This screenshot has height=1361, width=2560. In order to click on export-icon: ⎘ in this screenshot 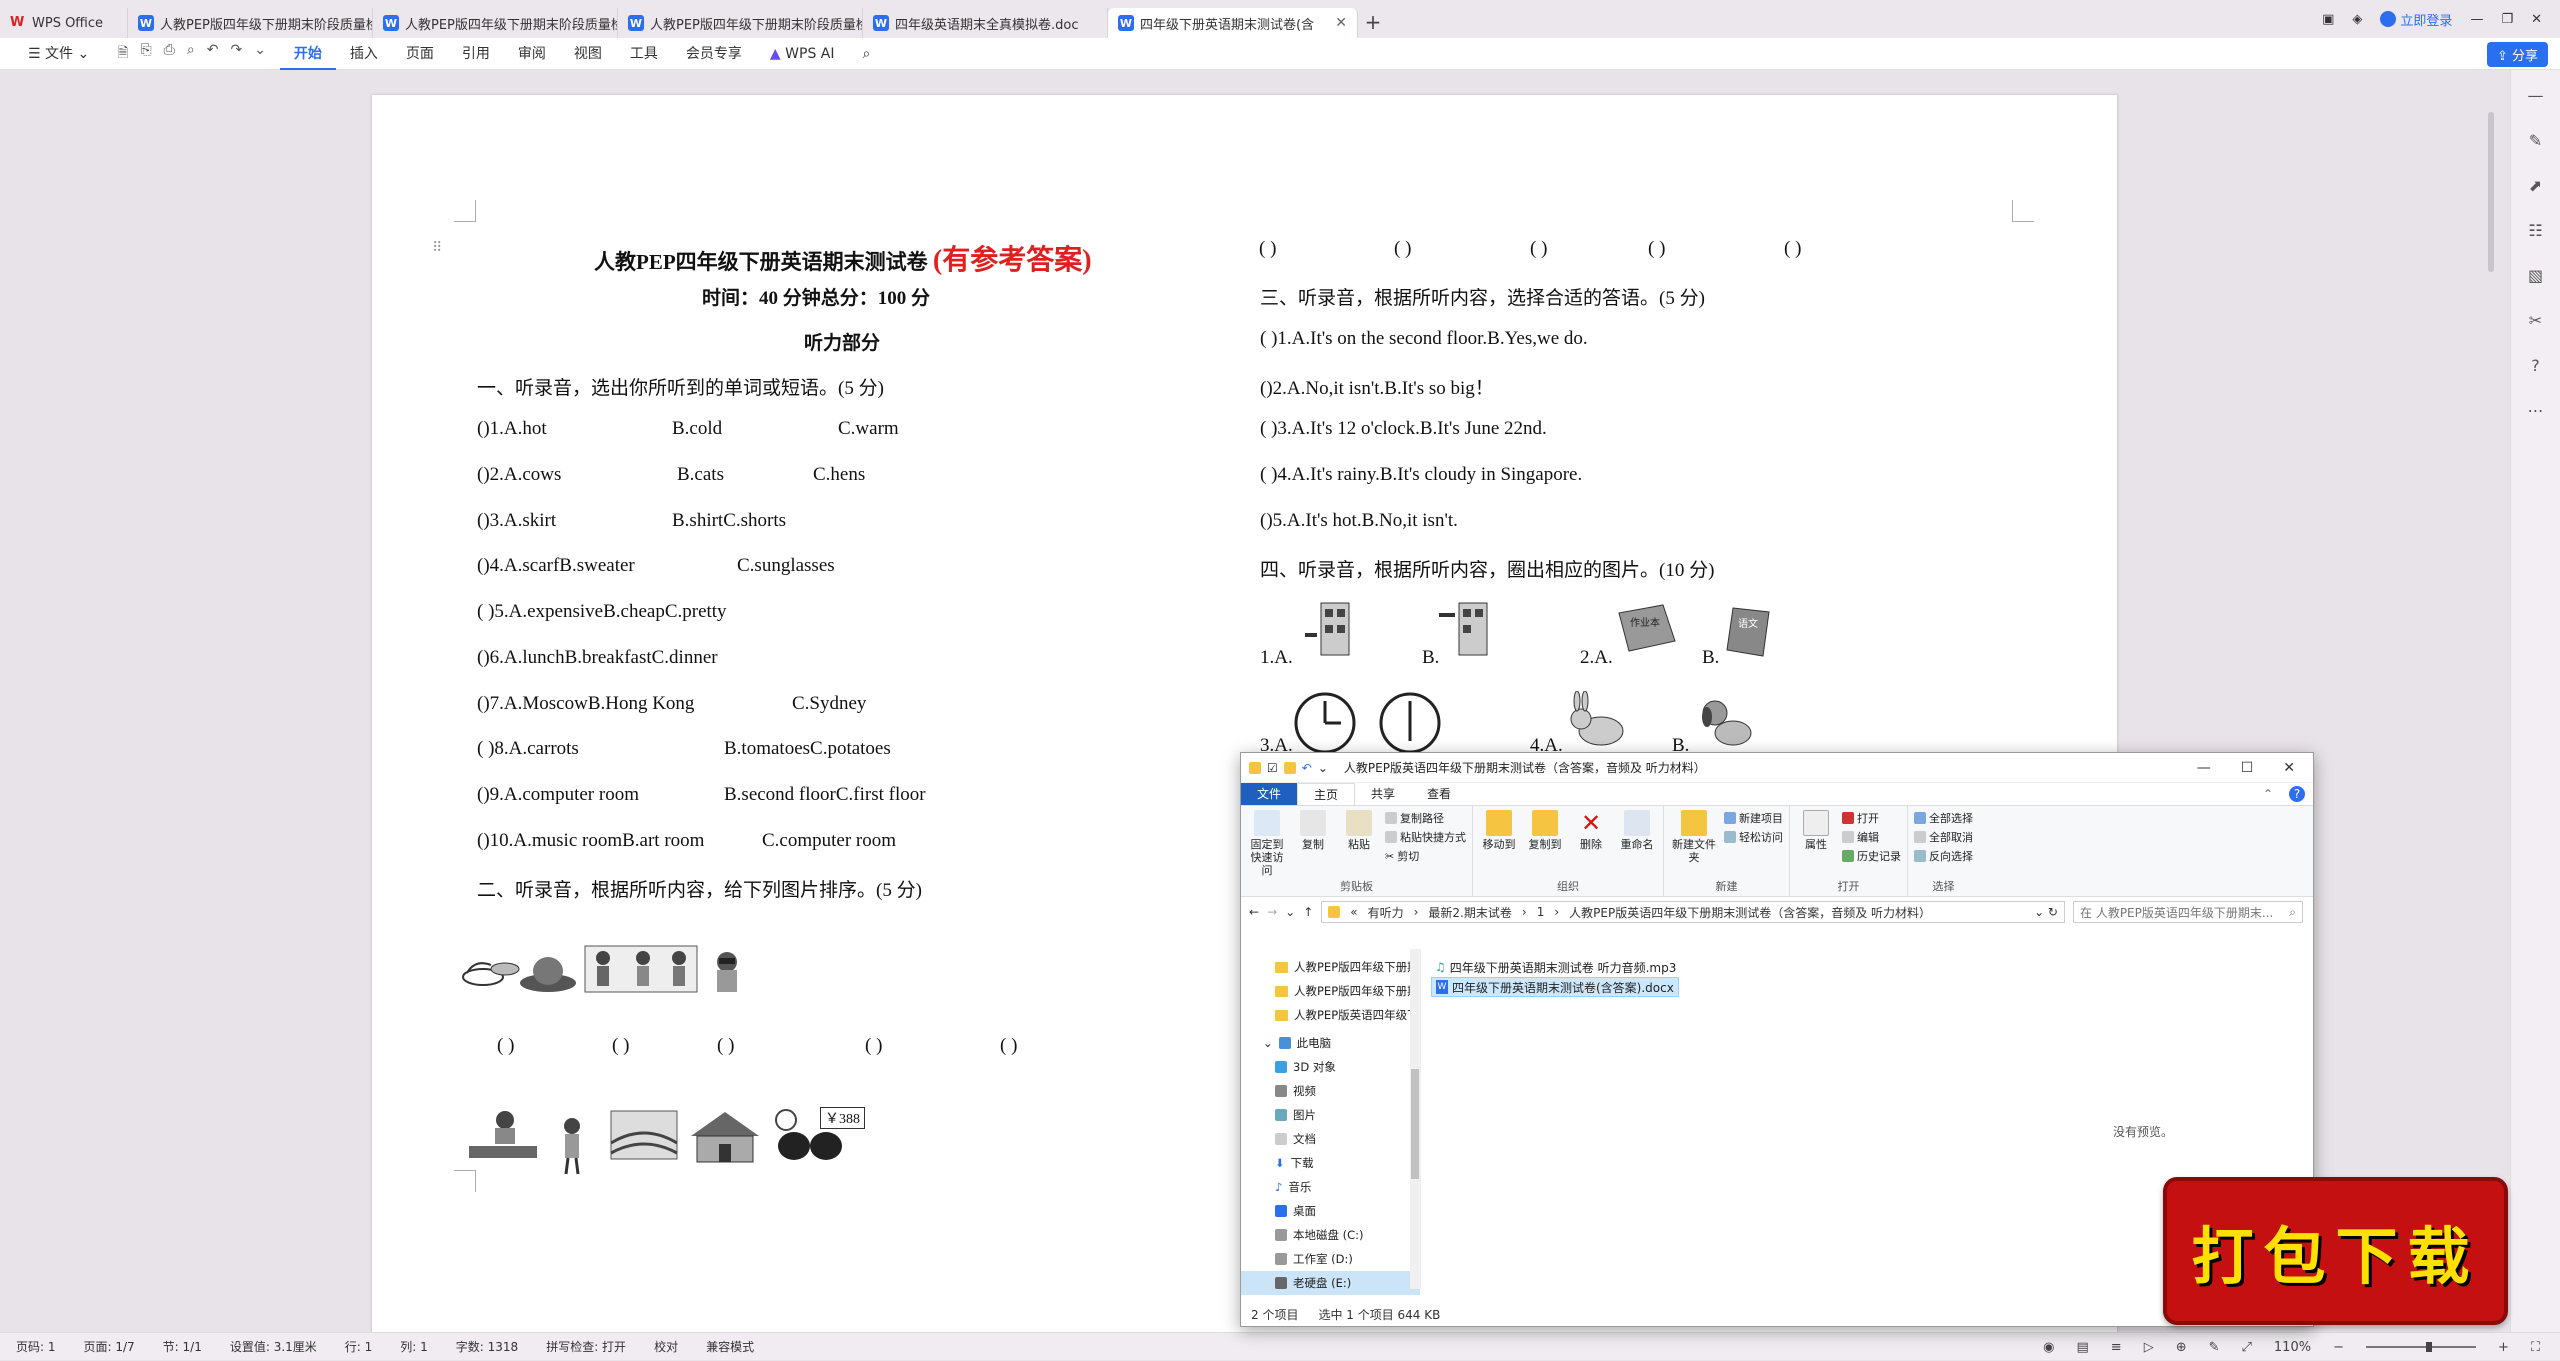, I will do `click(145, 54)`.